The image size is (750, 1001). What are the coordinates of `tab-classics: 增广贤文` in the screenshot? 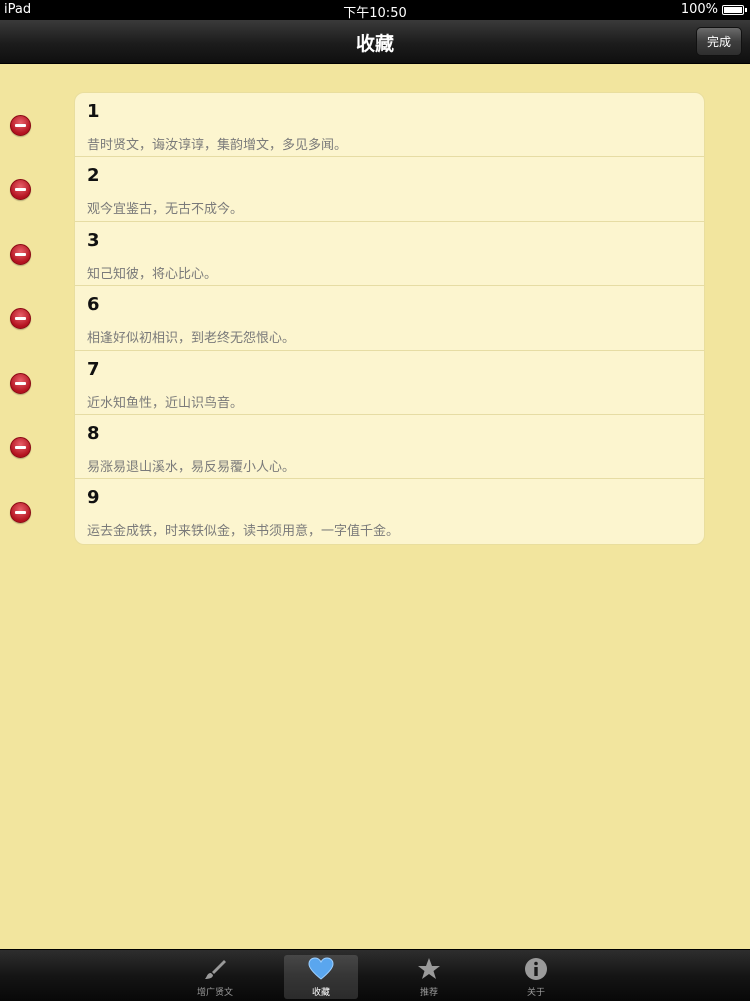 It's located at (215, 977).